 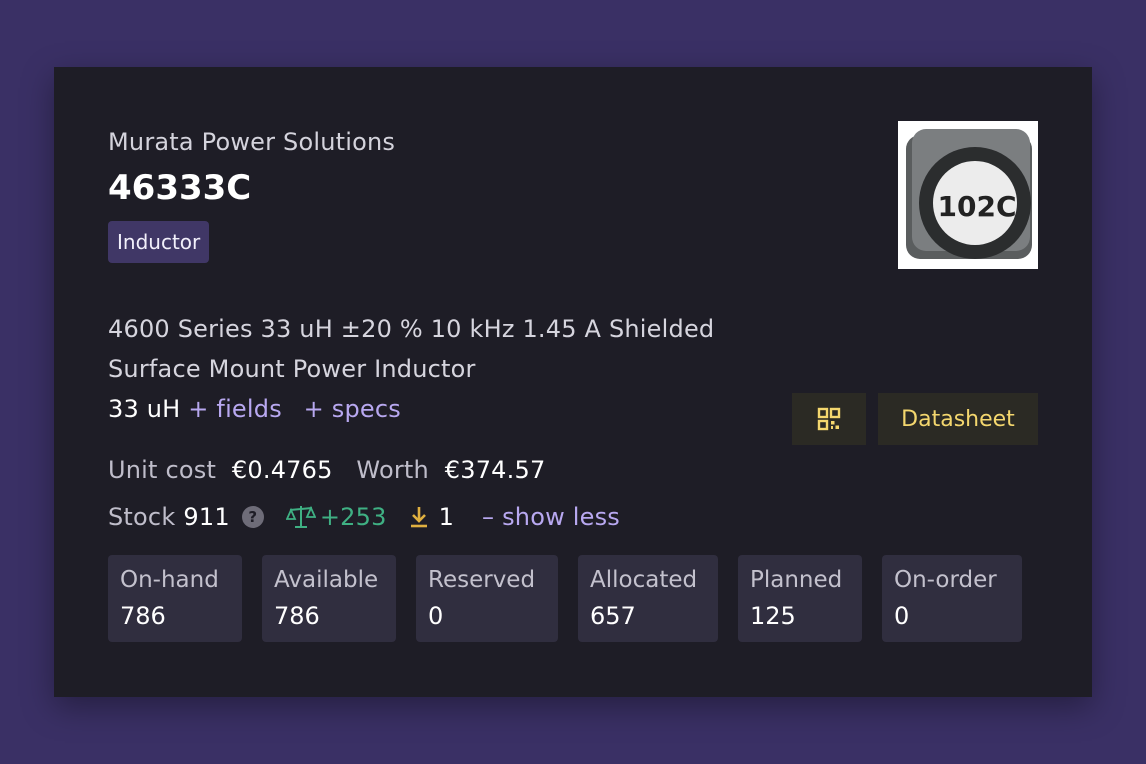 I want to click on tile-on-hand: On-hand 786, so click(x=175, y=598).